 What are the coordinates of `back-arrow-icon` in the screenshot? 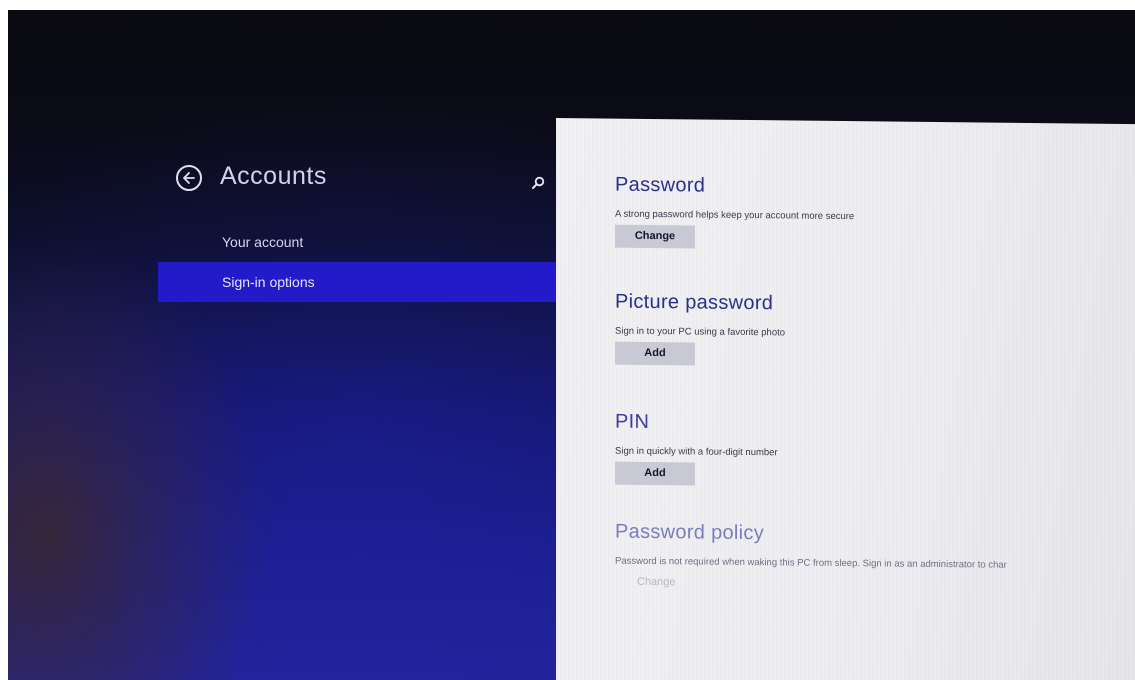 It's located at (189, 178).